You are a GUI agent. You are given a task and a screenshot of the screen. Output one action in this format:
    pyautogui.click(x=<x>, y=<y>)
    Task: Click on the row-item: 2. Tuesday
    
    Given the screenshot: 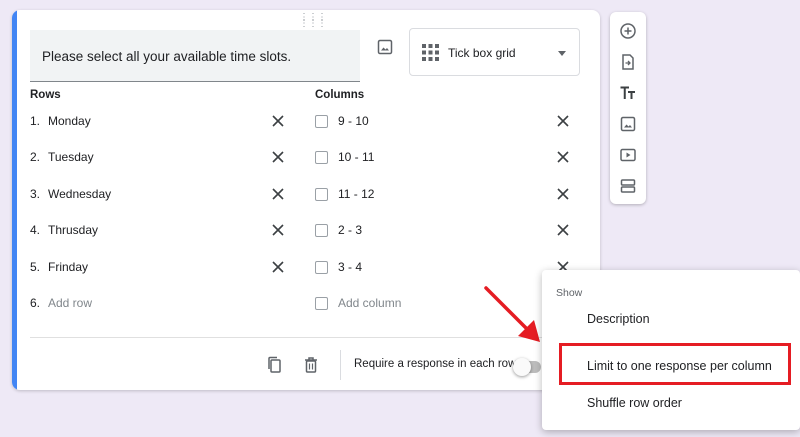 What is the action you would take?
    pyautogui.click(x=62, y=157)
    